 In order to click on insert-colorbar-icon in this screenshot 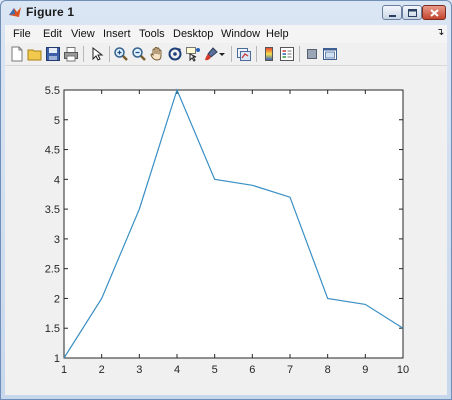, I will do `click(269, 54)`.